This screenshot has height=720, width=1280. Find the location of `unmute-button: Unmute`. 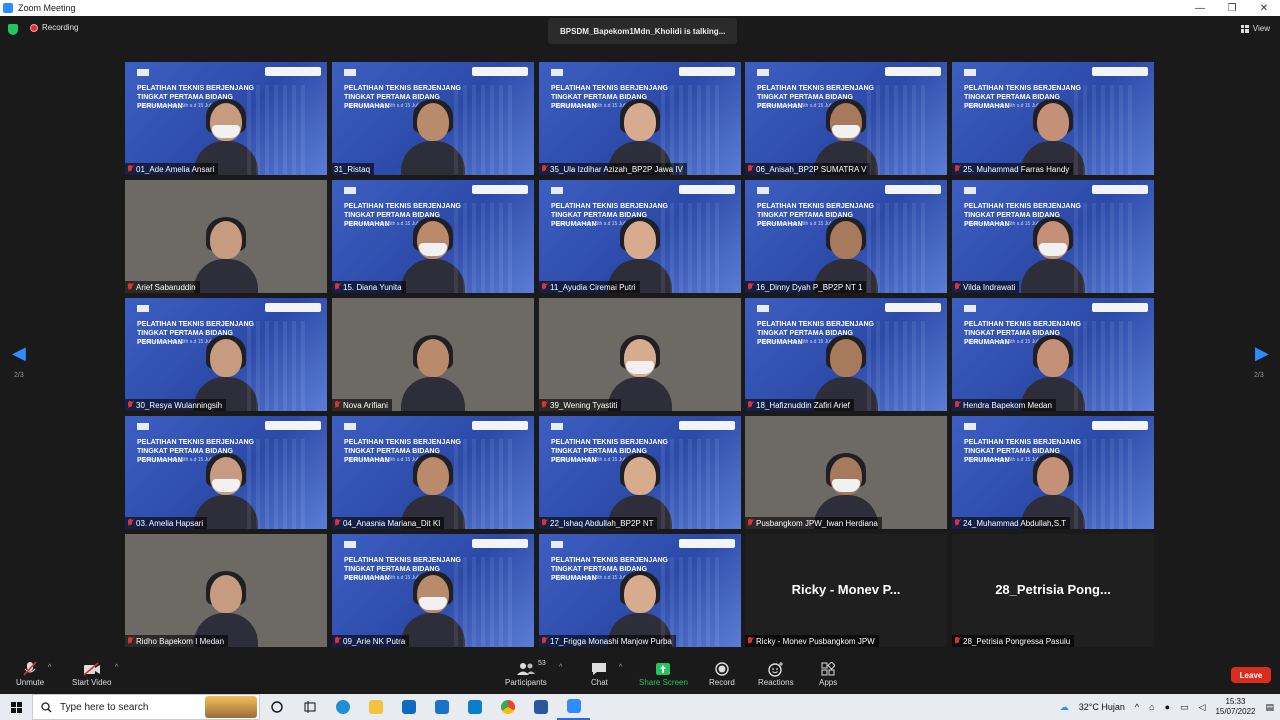

unmute-button: Unmute is located at coordinates (30, 673).